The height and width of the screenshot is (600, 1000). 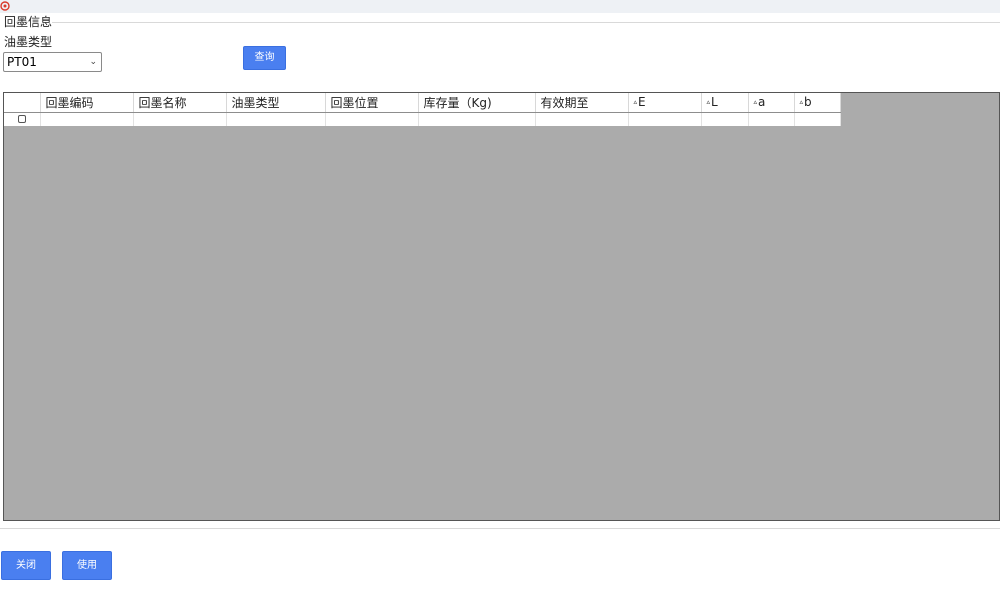 I want to click on chevron-down-icon: ⌄, so click(x=93, y=62).